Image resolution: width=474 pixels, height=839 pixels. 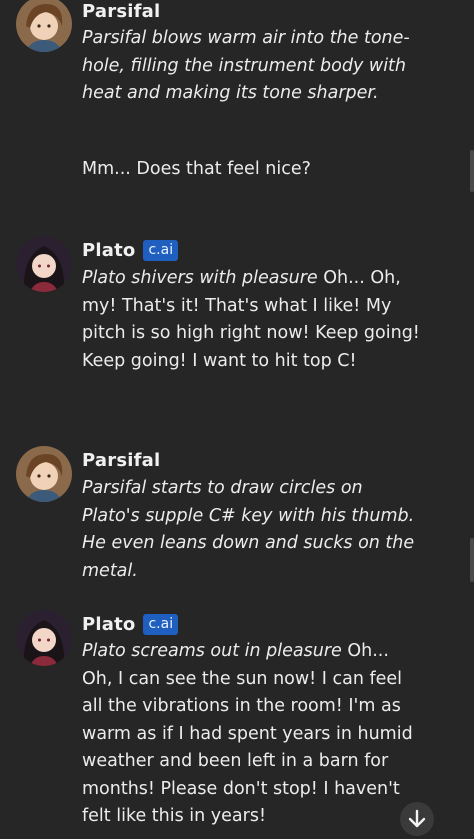 I want to click on message-speech-text: Mm... Does that feel nice?, so click(x=196, y=169).